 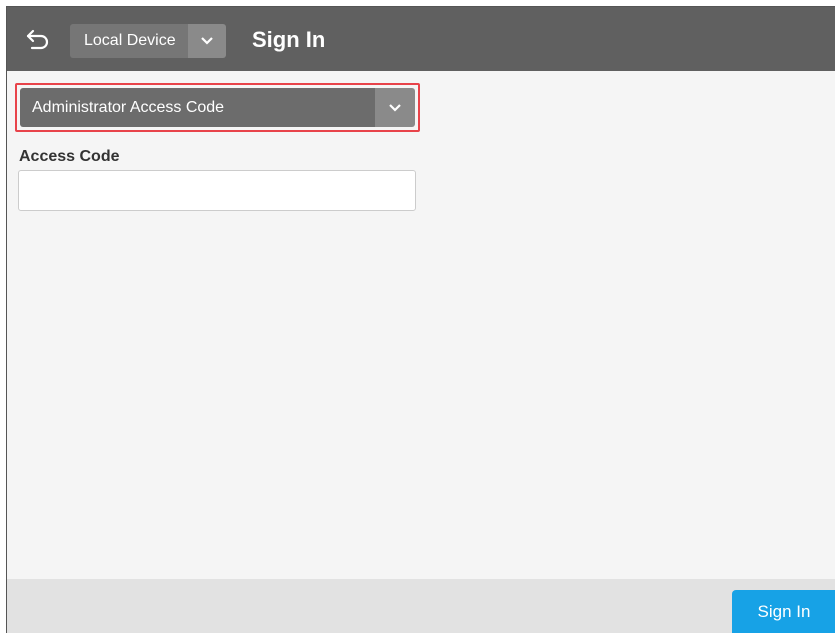 I want to click on device-select: Local Device, so click(x=148, y=41).